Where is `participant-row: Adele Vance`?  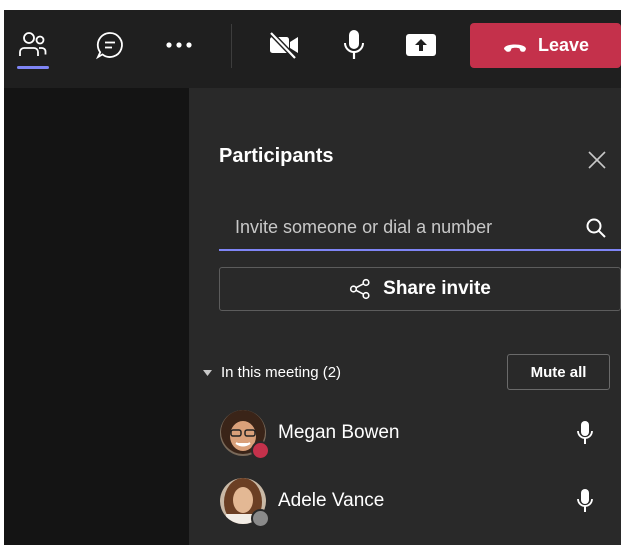 participant-row: Adele Vance is located at coordinates (405, 501).